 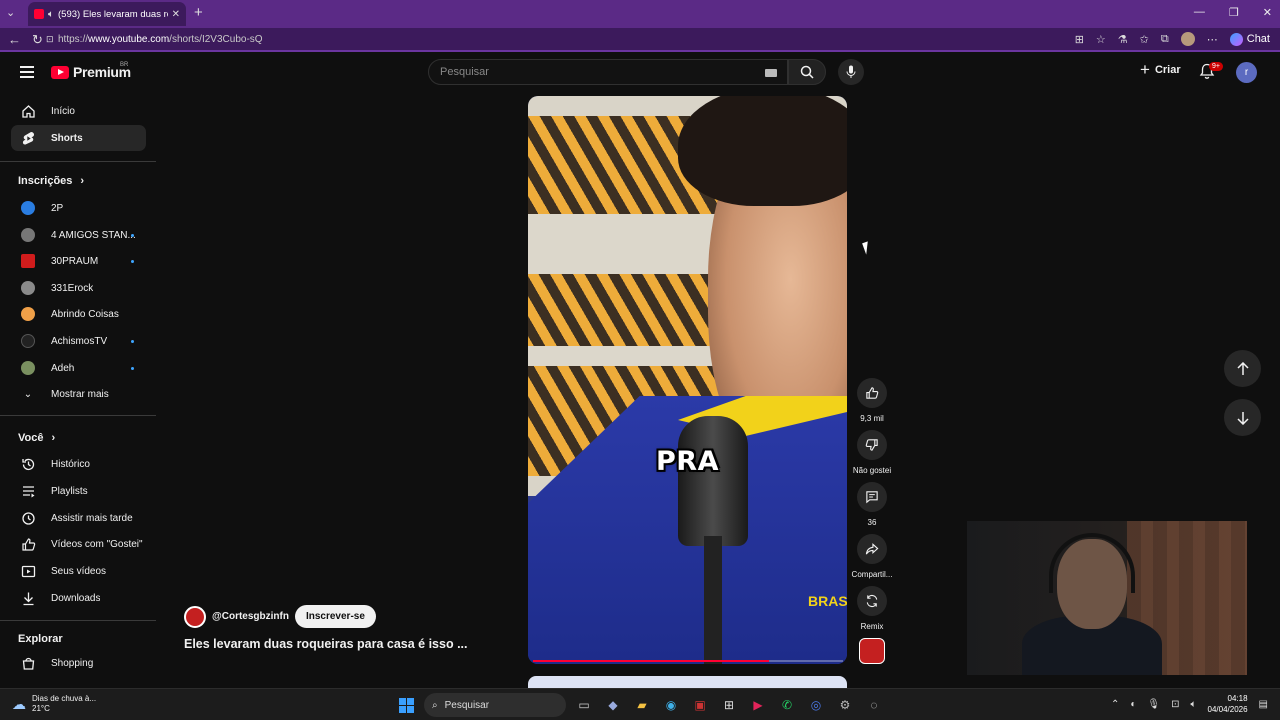 I want to click on comments-button, so click(x=872, y=497).